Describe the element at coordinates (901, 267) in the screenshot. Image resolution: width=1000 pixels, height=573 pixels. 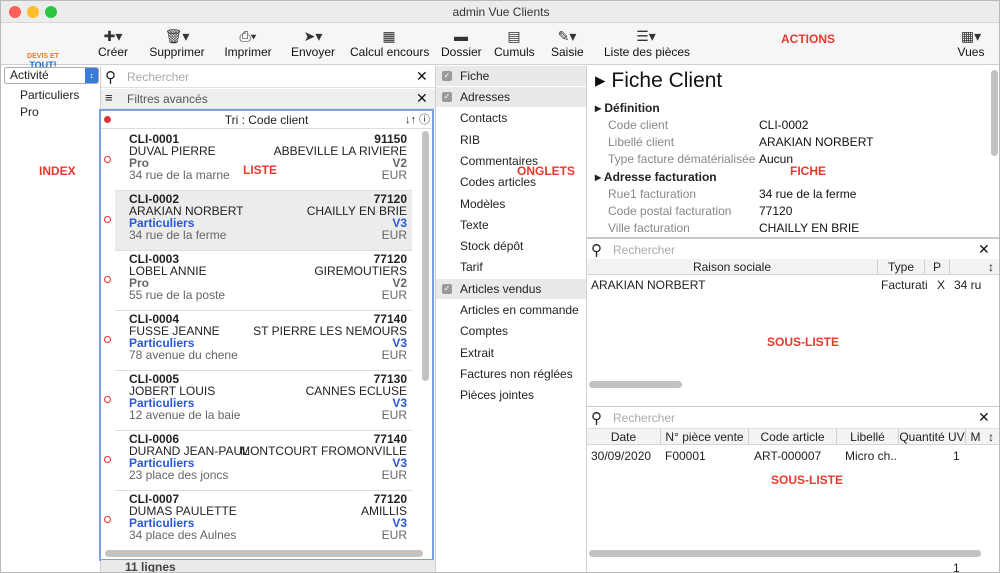
I see `column-header: Type` at that location.